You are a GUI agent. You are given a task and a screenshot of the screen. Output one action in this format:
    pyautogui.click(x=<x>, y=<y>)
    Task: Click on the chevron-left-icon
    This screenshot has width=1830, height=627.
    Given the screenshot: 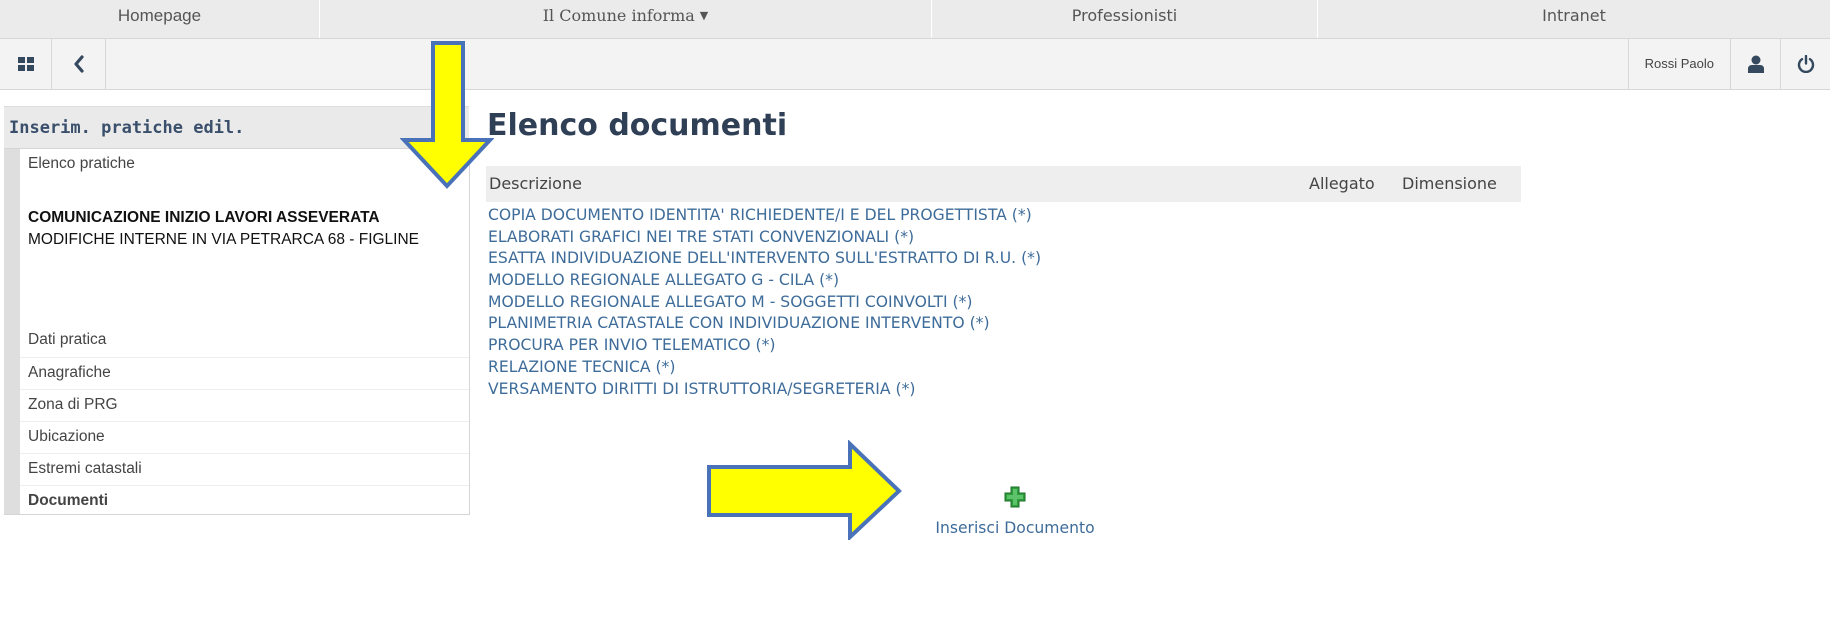 What is the action you would take?
    pyautogui.click(x=78, y=64)
    